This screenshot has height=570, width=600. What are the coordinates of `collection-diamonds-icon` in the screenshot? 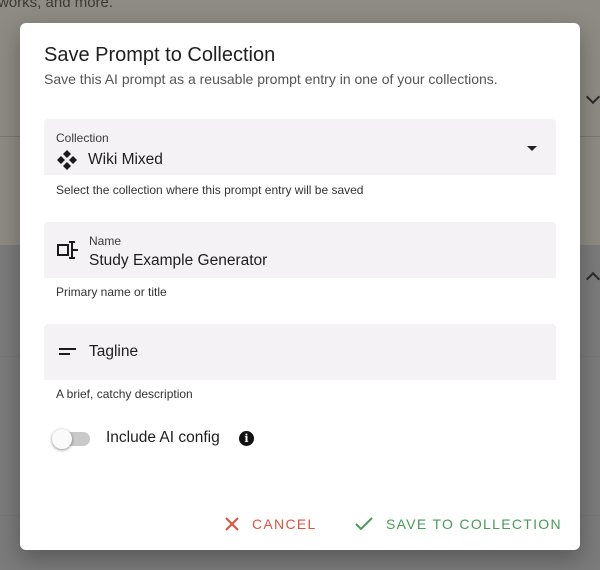 It's located at (67, 160).